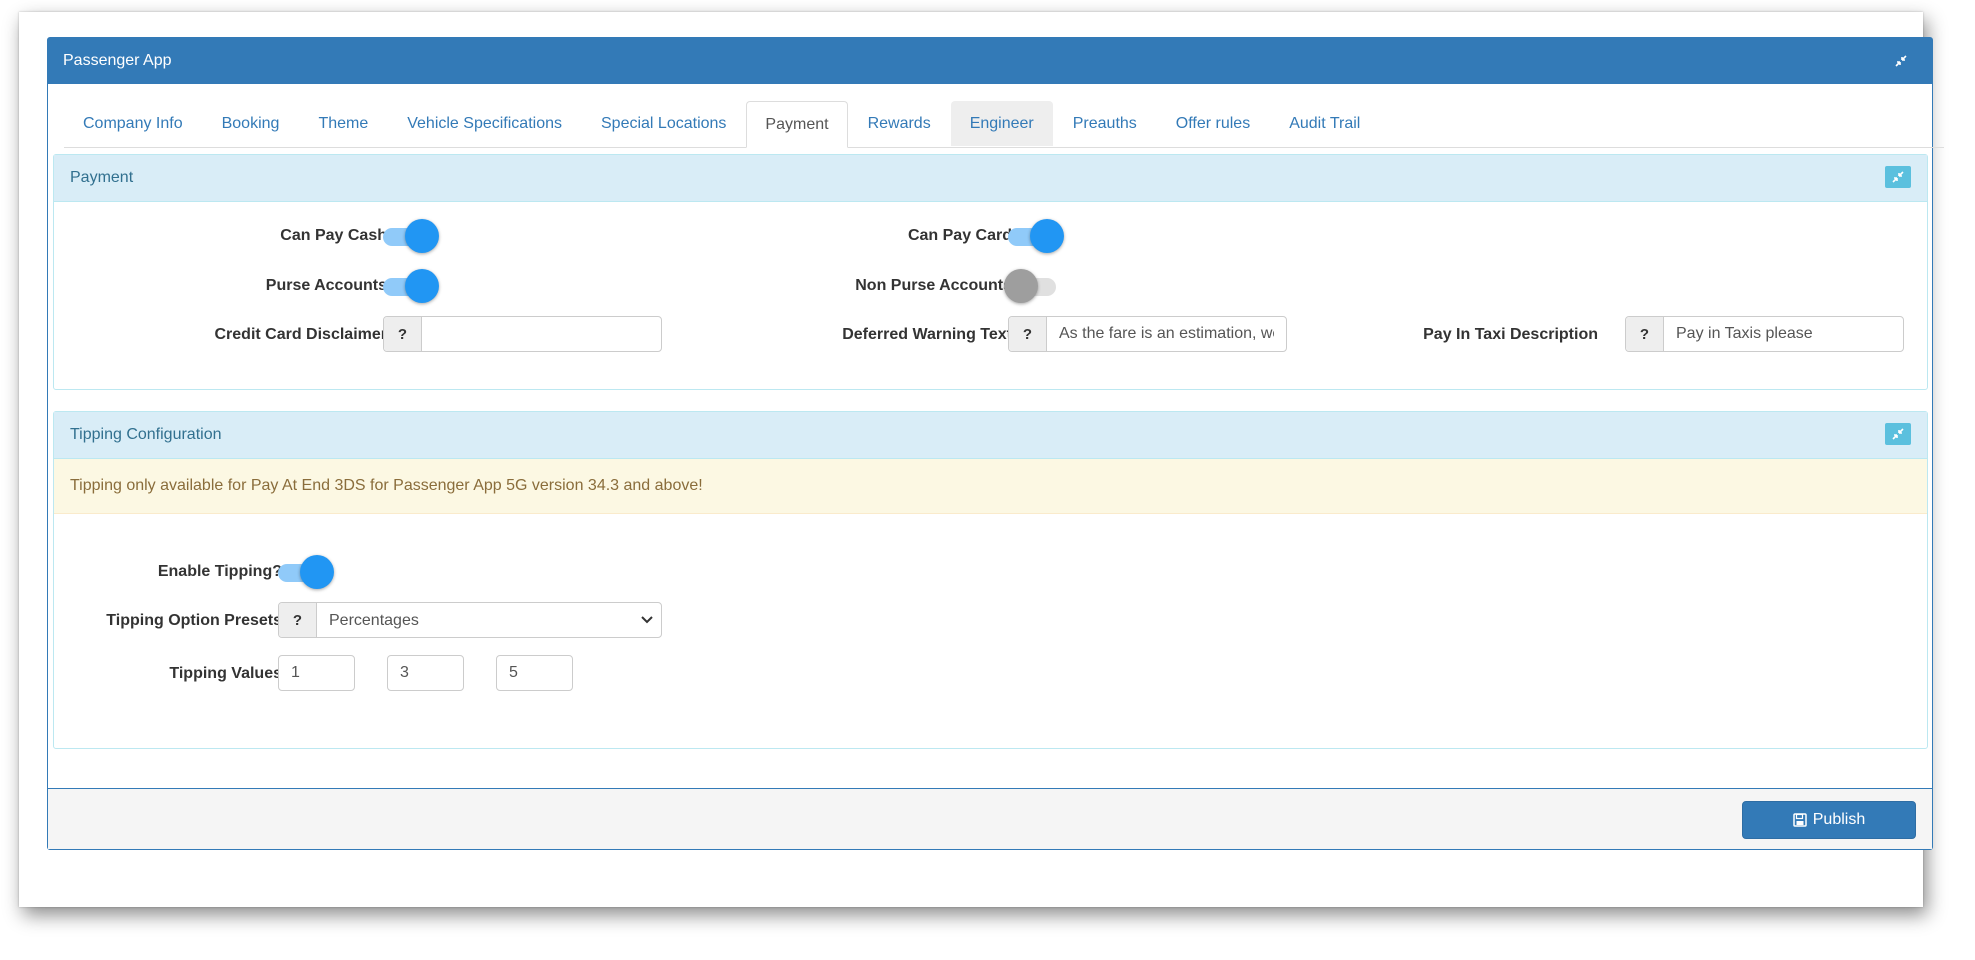 This screenshot has width=1975, height=960. I want to click on chevron-down-icon, so click(647, 620).